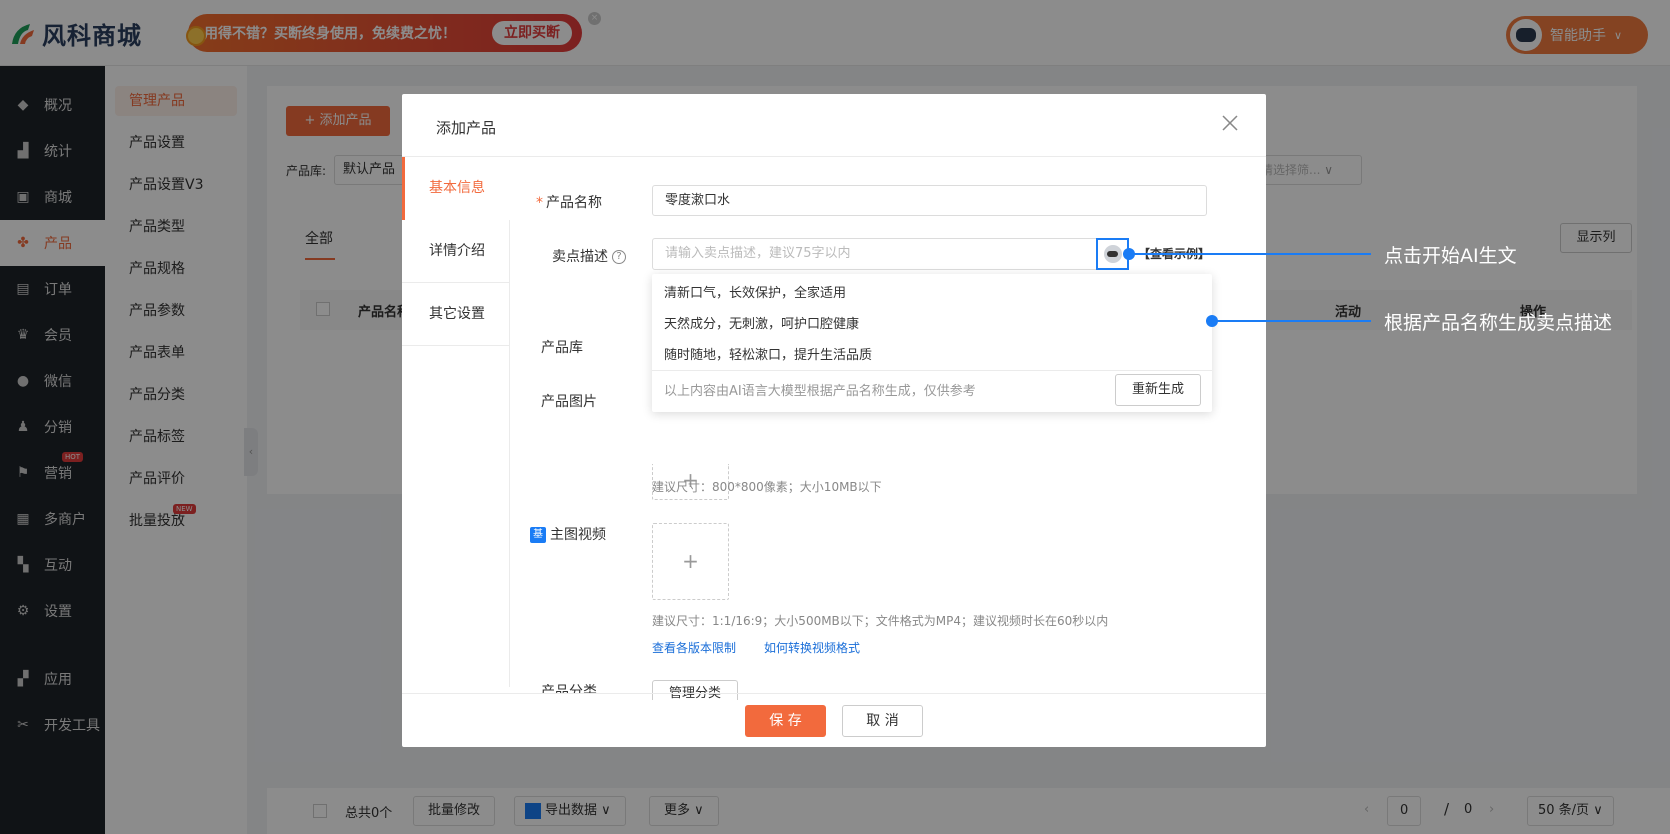 The width and height of the screenshot is (1670, 834). What do you see at coordinates (456, 188) in the screenshot?
I see `tab-basic-info: 基本信息` at bounding box center [456, 188].